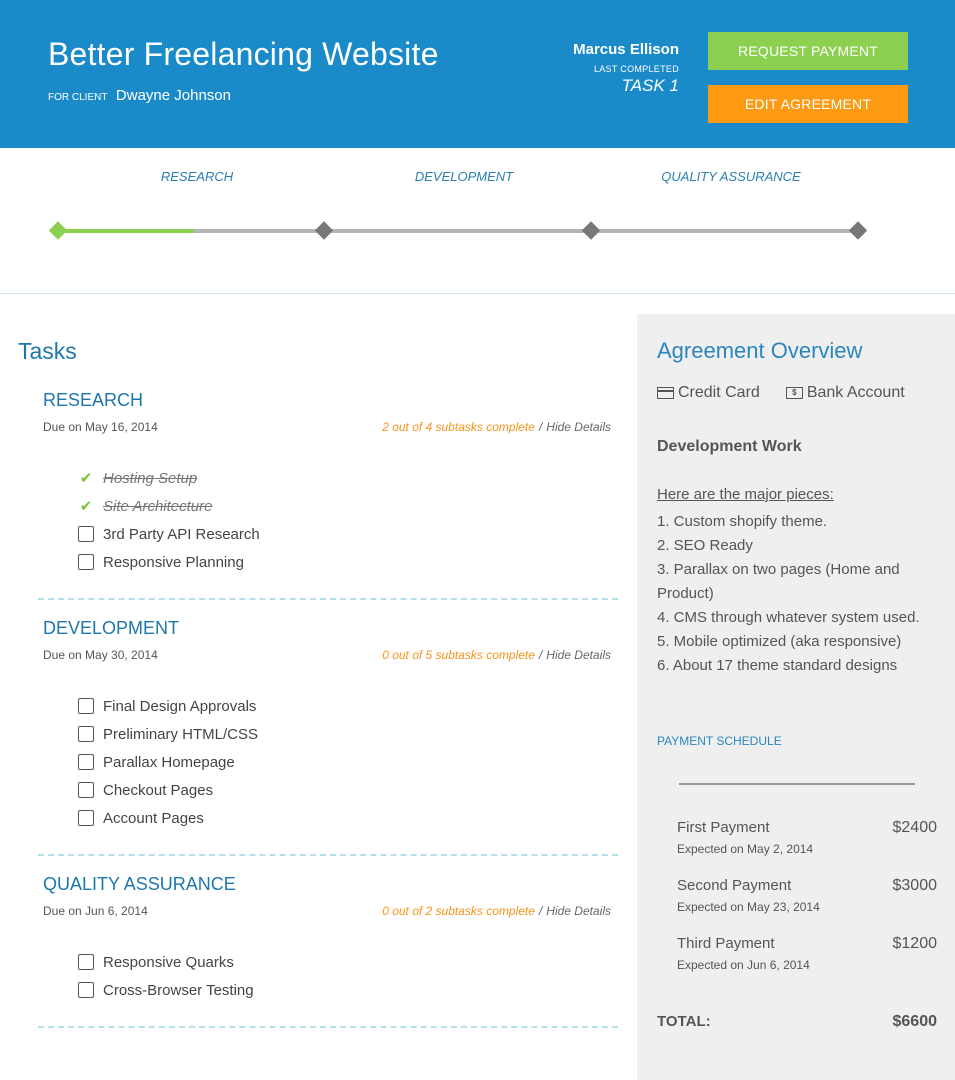 This screenshot has height=1080, width=955. I want to click on payment-date: Expected on May 2, 2014, so click(745, 849).